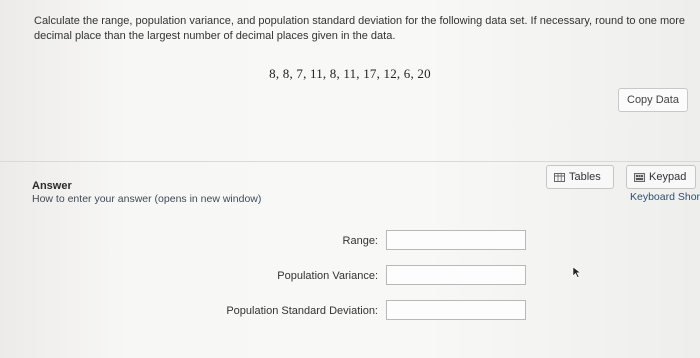  I want to click on range-row: Range:, so click(350, 242).